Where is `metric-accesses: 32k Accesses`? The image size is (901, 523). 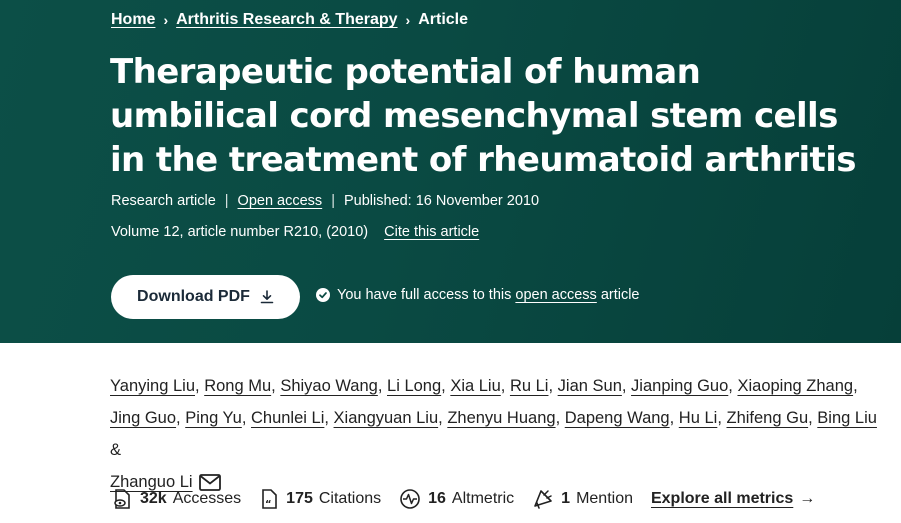
metric-accesses: 32k Accesses is located at coordinates (176, 499).